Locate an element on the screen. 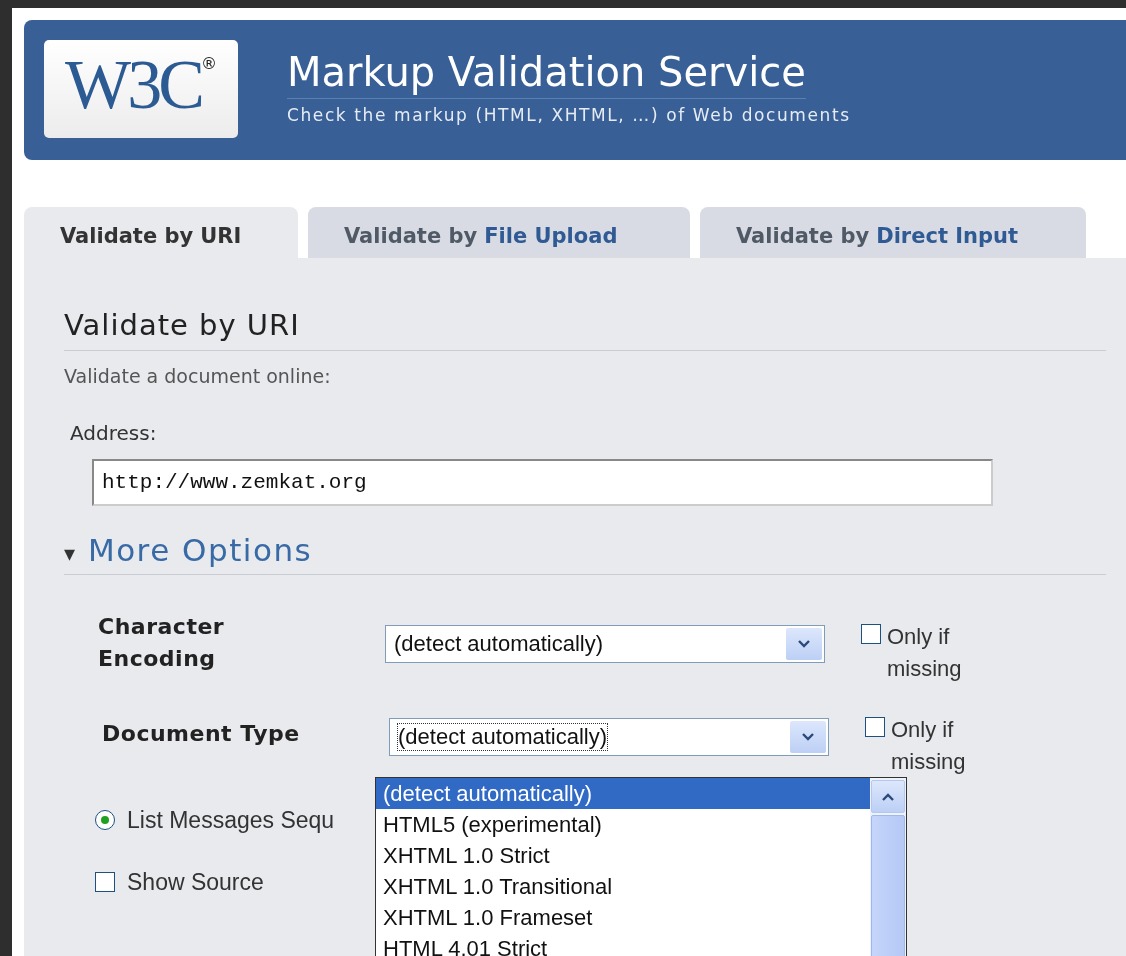 Image resolution: width=1126 pixels, height=956 pixels. option-label: Character Encoding is located at coordinates (162, 643).